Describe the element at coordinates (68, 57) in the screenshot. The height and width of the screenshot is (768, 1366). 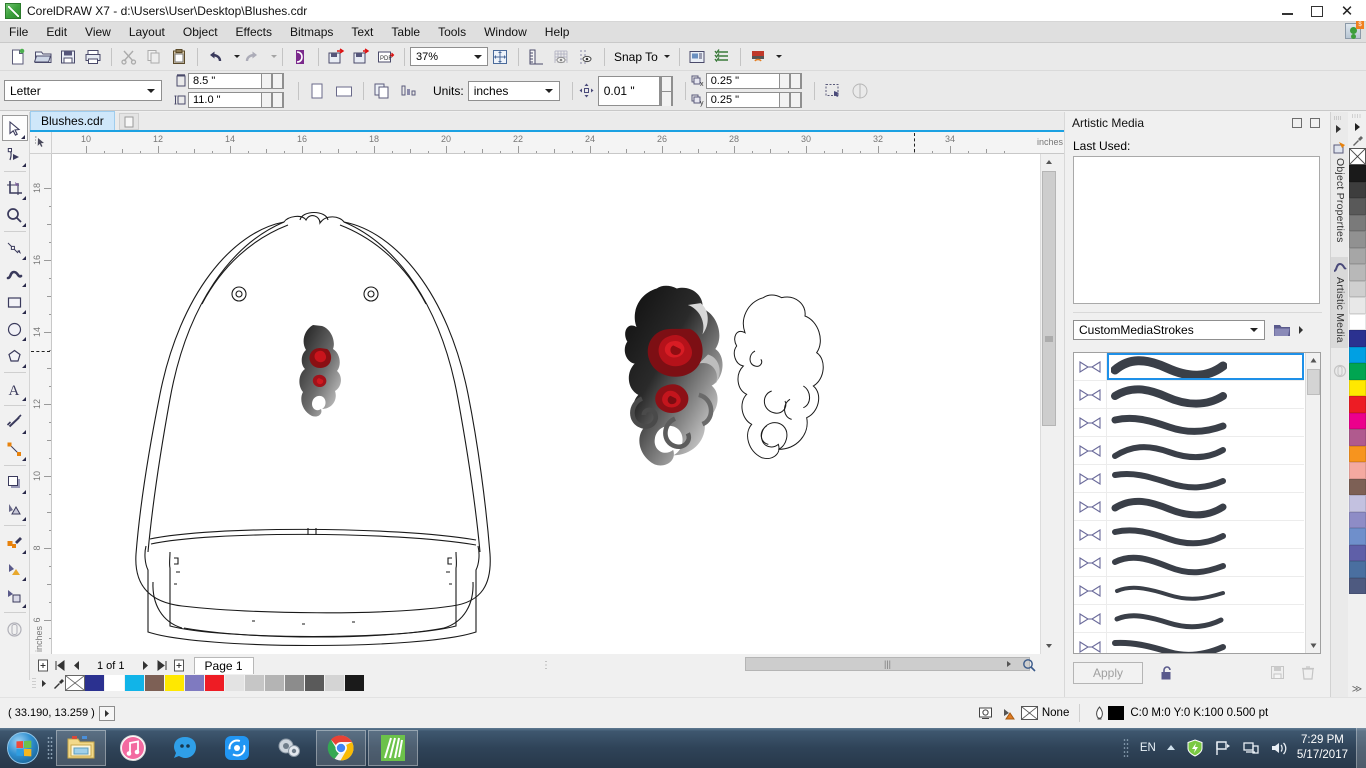
I see `floppy-disk-icon` at that location.